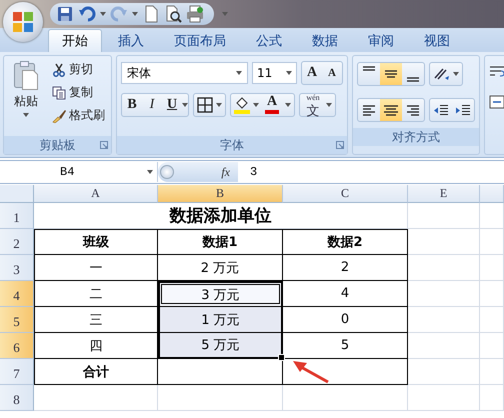 The height and width of the screenshot is (418, 504). What do you see at coordinates (17, 268) in the screenshot?
I see `row-header: 3` at bounding box center [17, 268].